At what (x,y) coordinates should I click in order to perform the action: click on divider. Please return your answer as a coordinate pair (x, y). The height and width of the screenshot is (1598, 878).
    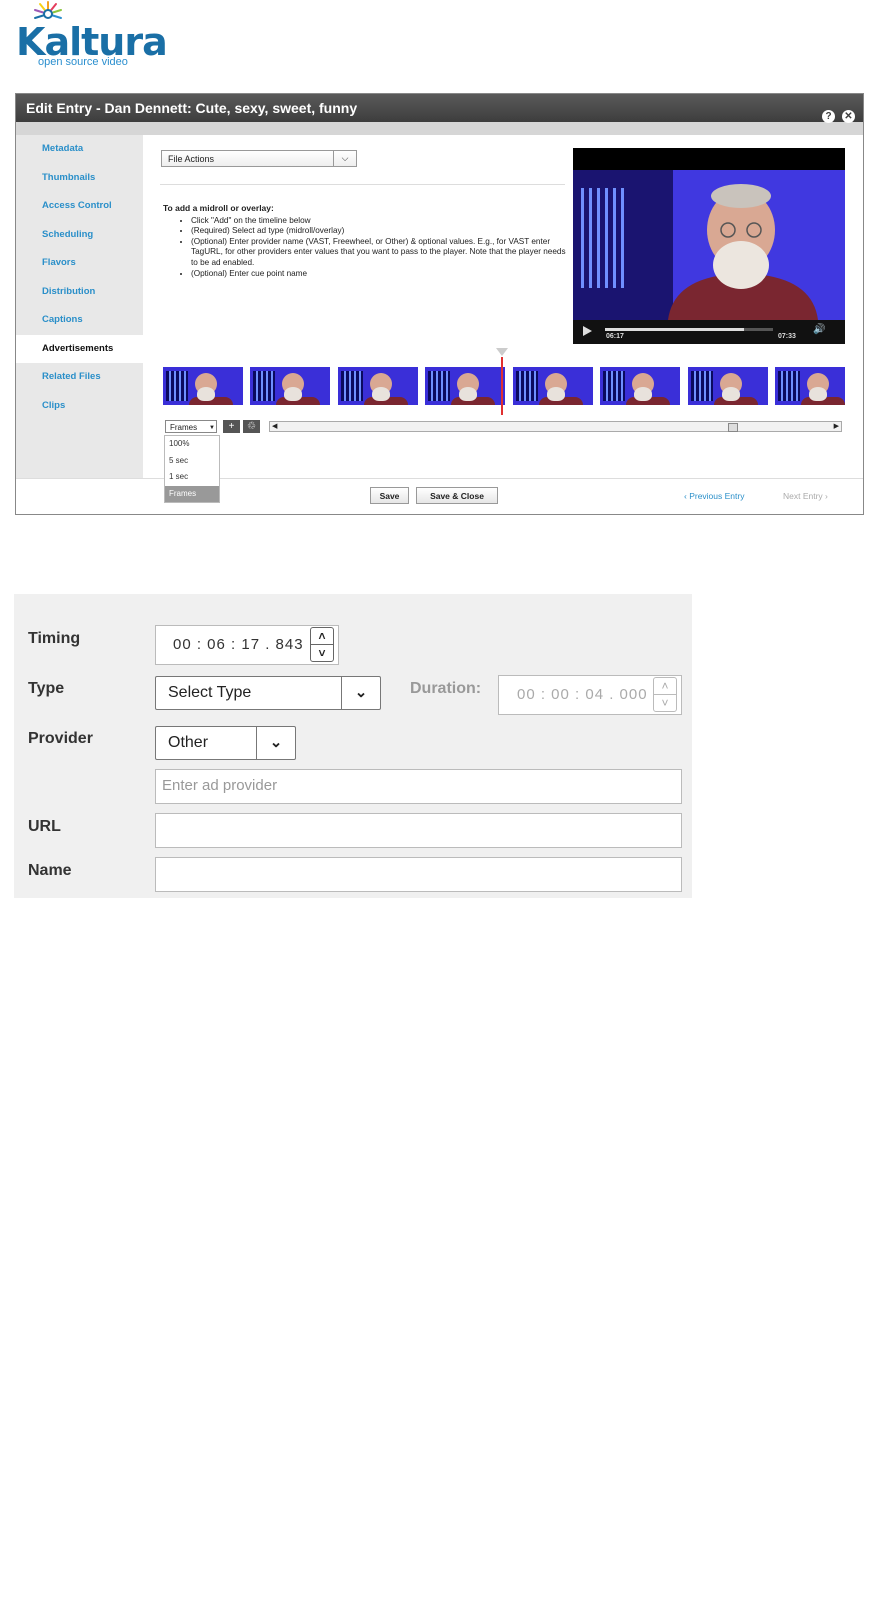
    Looking at the image, I should click on (362, 184).